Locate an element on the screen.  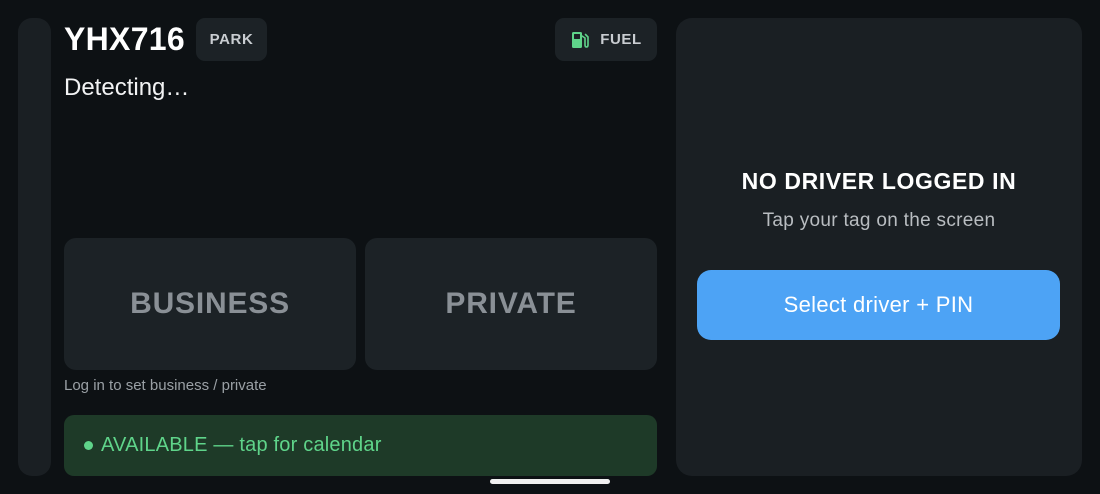
select-driver-label: Select driver + PIN is located at coordinates (878, 304).